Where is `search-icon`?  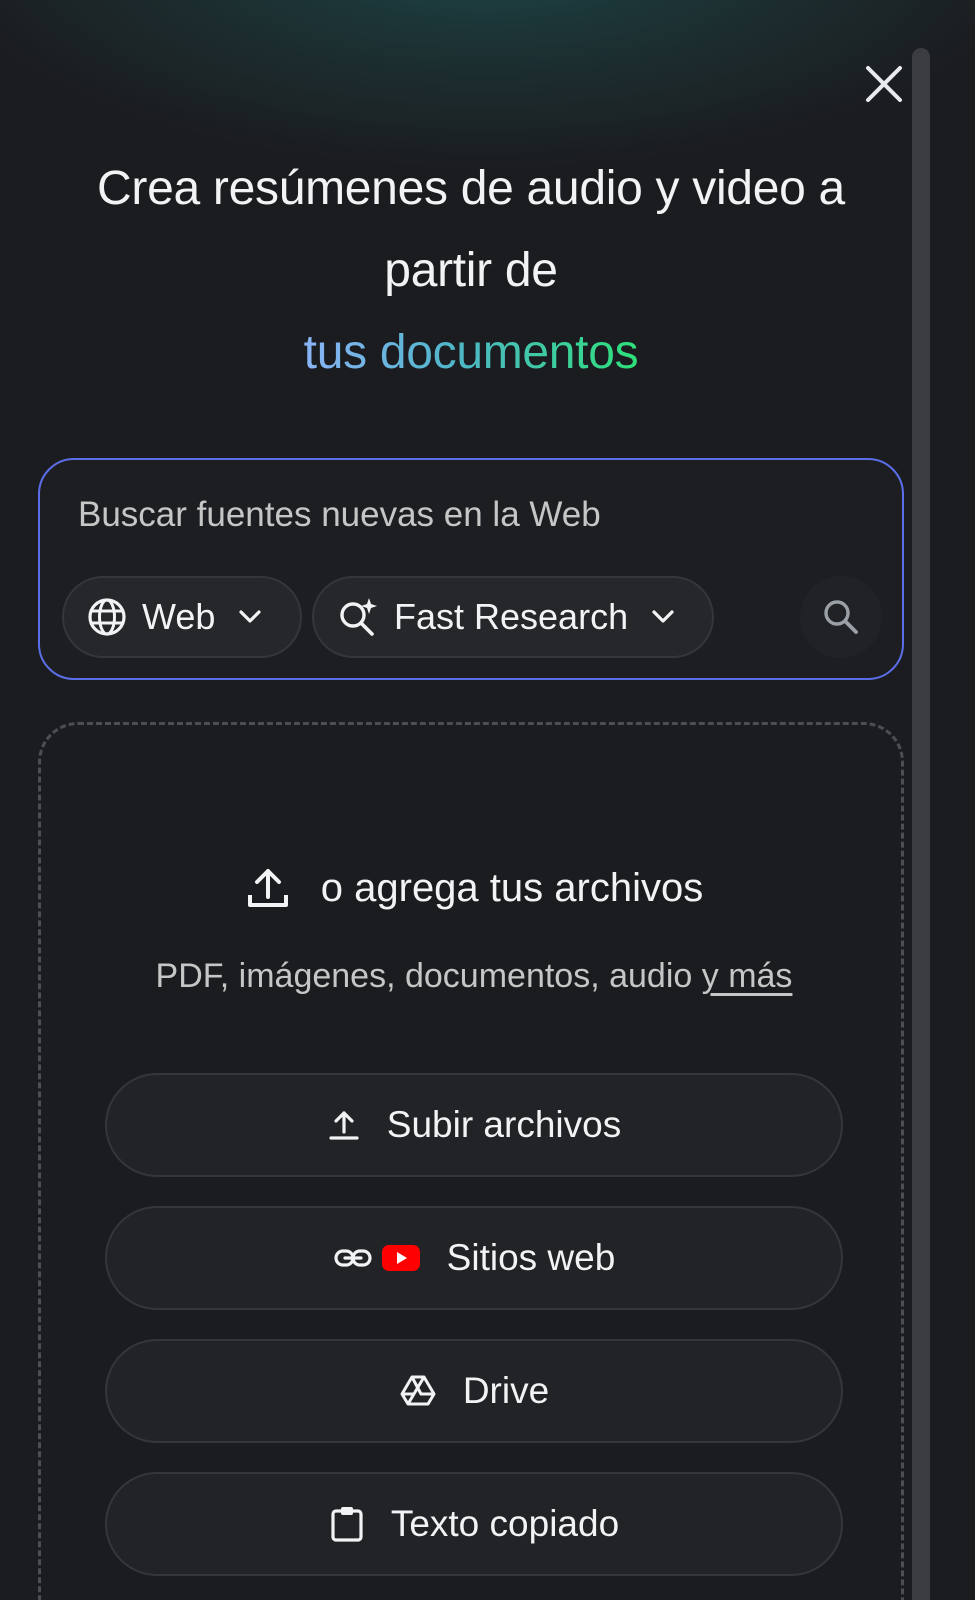 search-icon is located at coordinates (841, 617).